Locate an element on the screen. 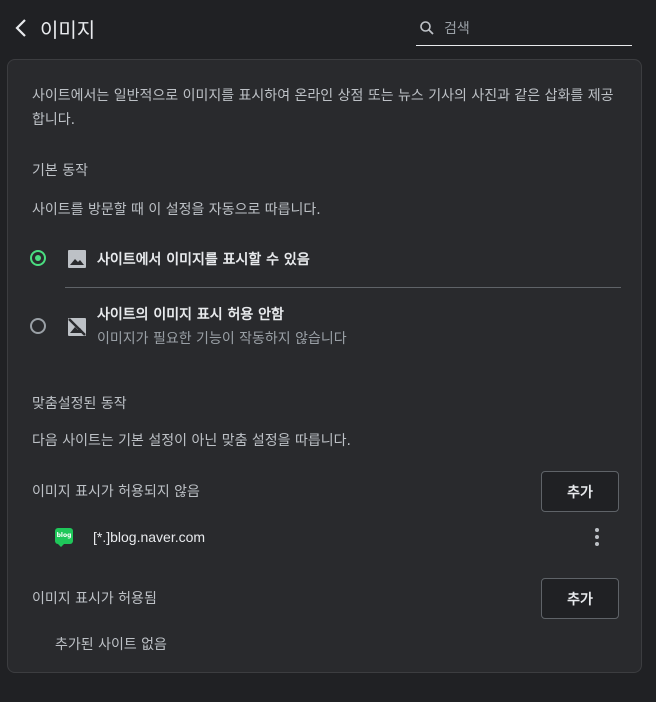 The image size is (656, 702). image-off-icon is located at coordinates (77, 327).